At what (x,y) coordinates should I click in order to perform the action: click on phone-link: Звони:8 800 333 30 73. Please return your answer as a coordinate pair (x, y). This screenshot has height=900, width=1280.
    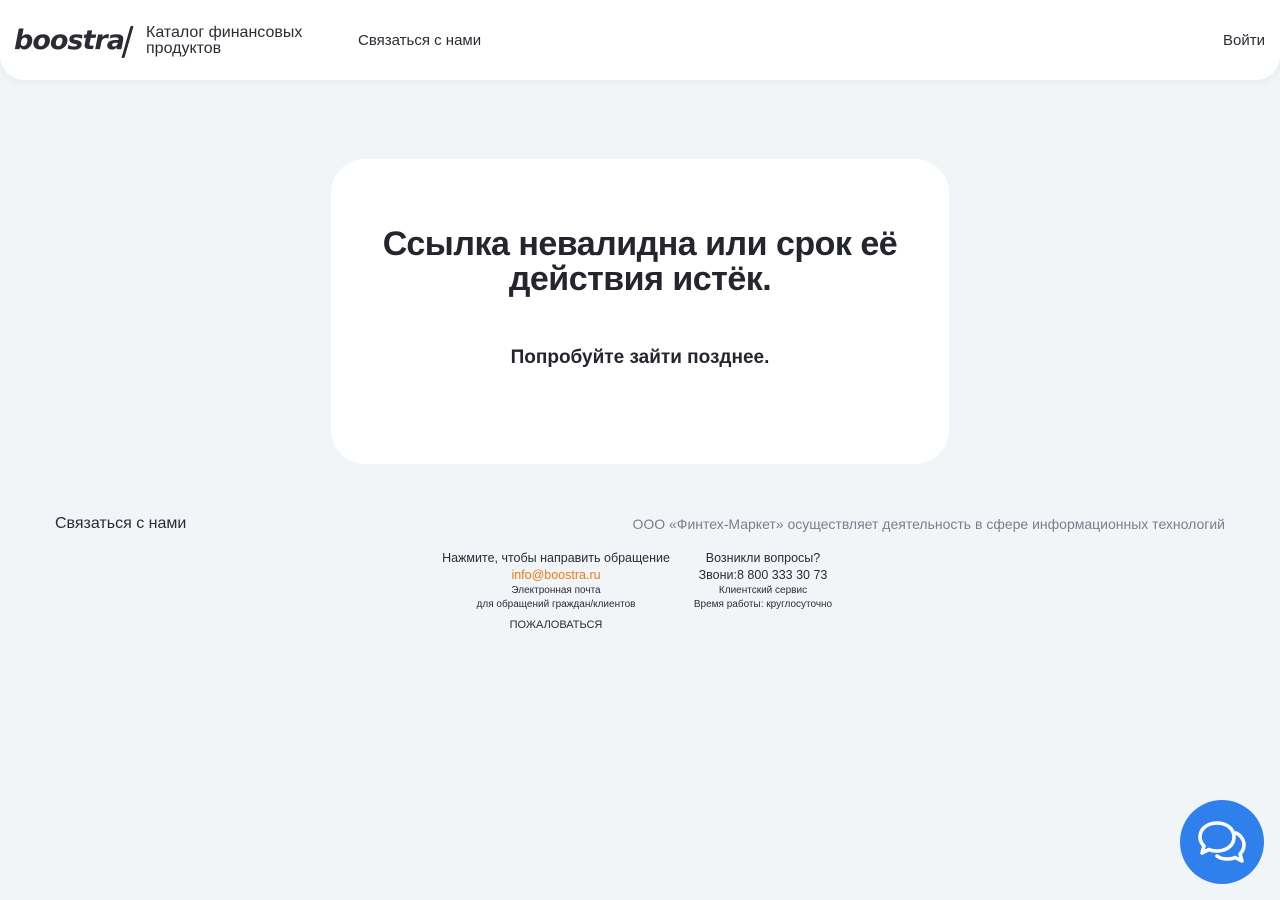
    Looking at the image, I should click on (763, 575).